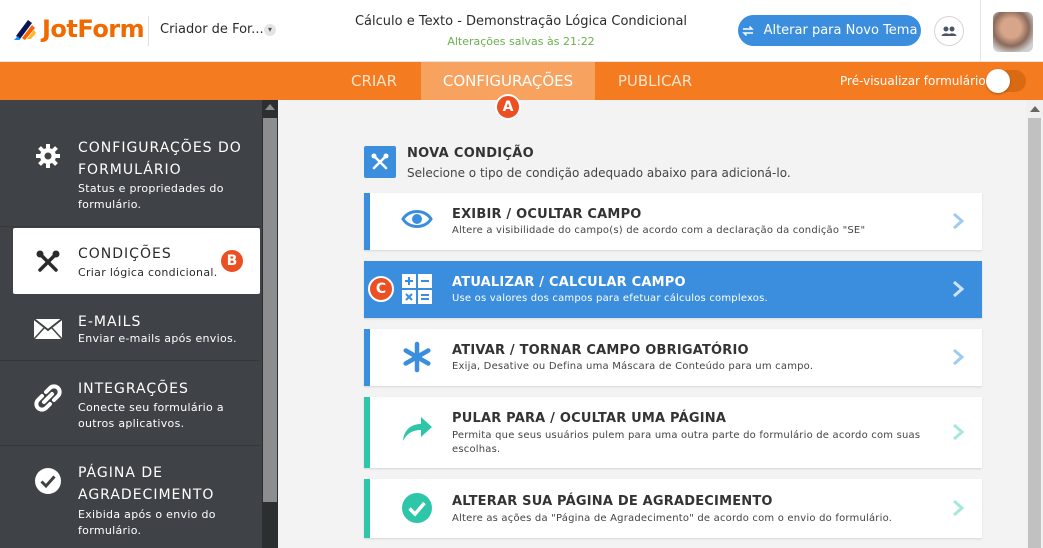  What do you see at coordinates (48, 481) in the screenshot?
I see `checkmark-icon` at bounding box center [48, 481].